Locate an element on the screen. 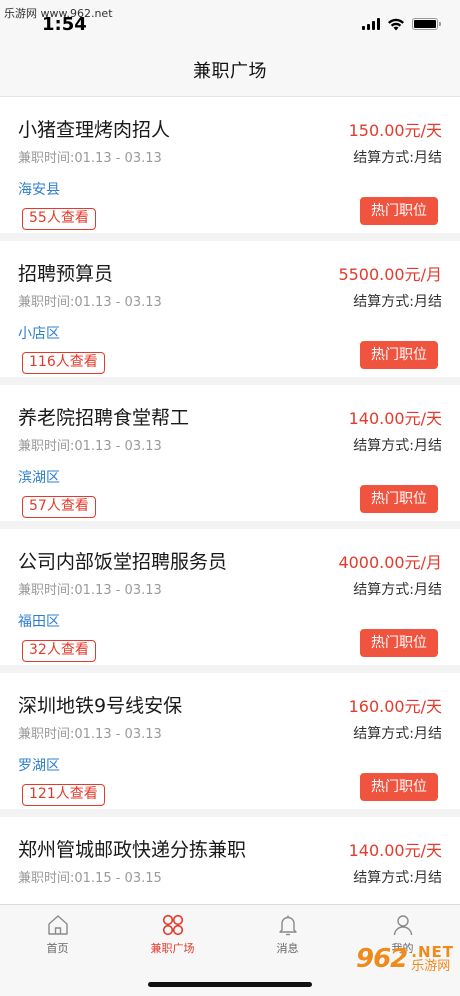 The width and height of the screenshot is (460, 996). job-salary: 150.00元/天 is located at coordinates (395, 130).